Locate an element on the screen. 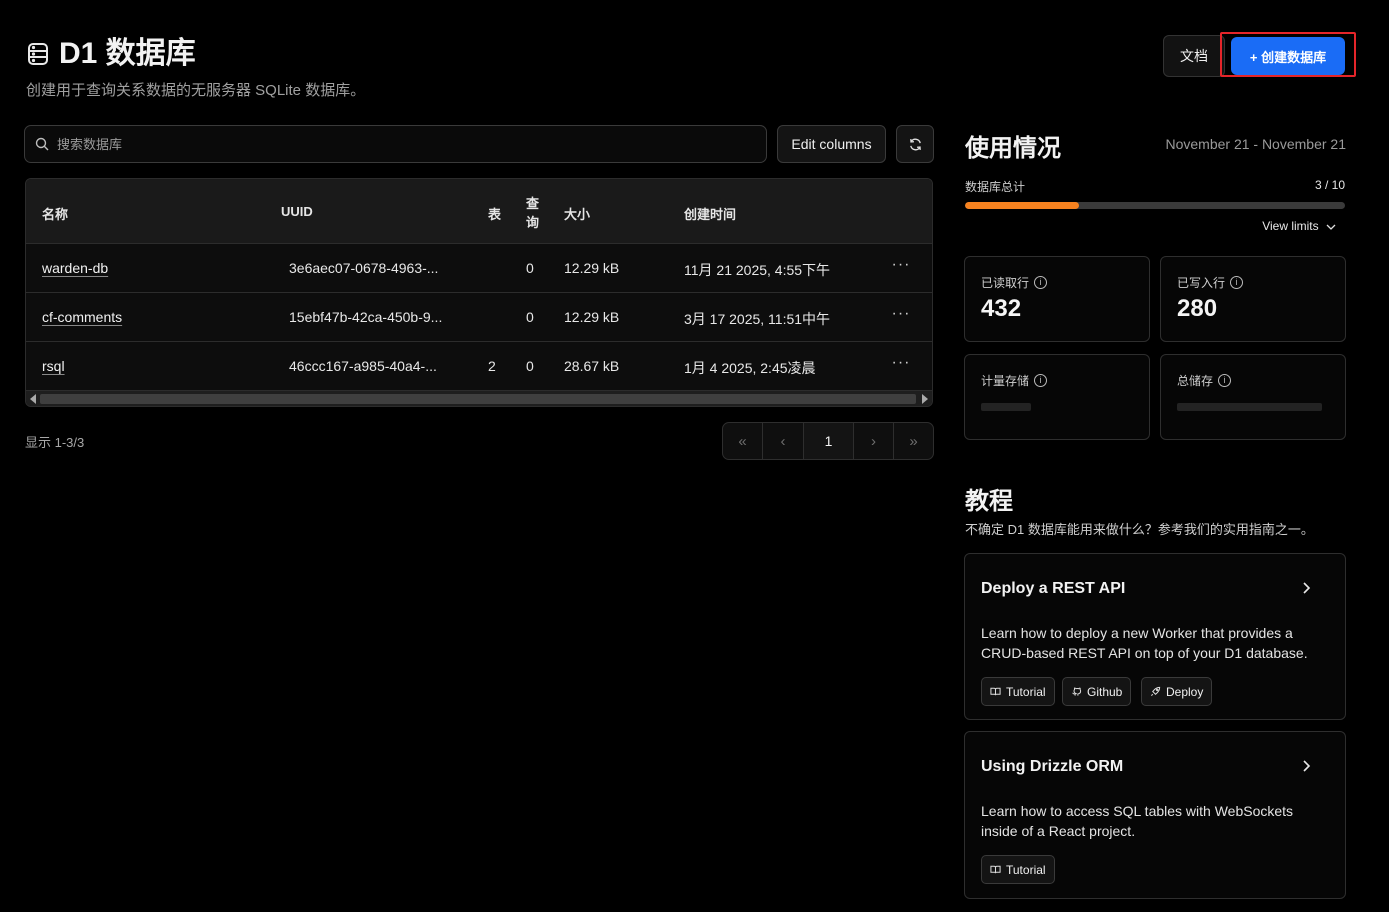 The image size is (1389, 912). tutorials-subtitle: 不确定 D1 数据库能用来做什么？参考我们的实用指南之一。 is located at coordinates (1139, 529).